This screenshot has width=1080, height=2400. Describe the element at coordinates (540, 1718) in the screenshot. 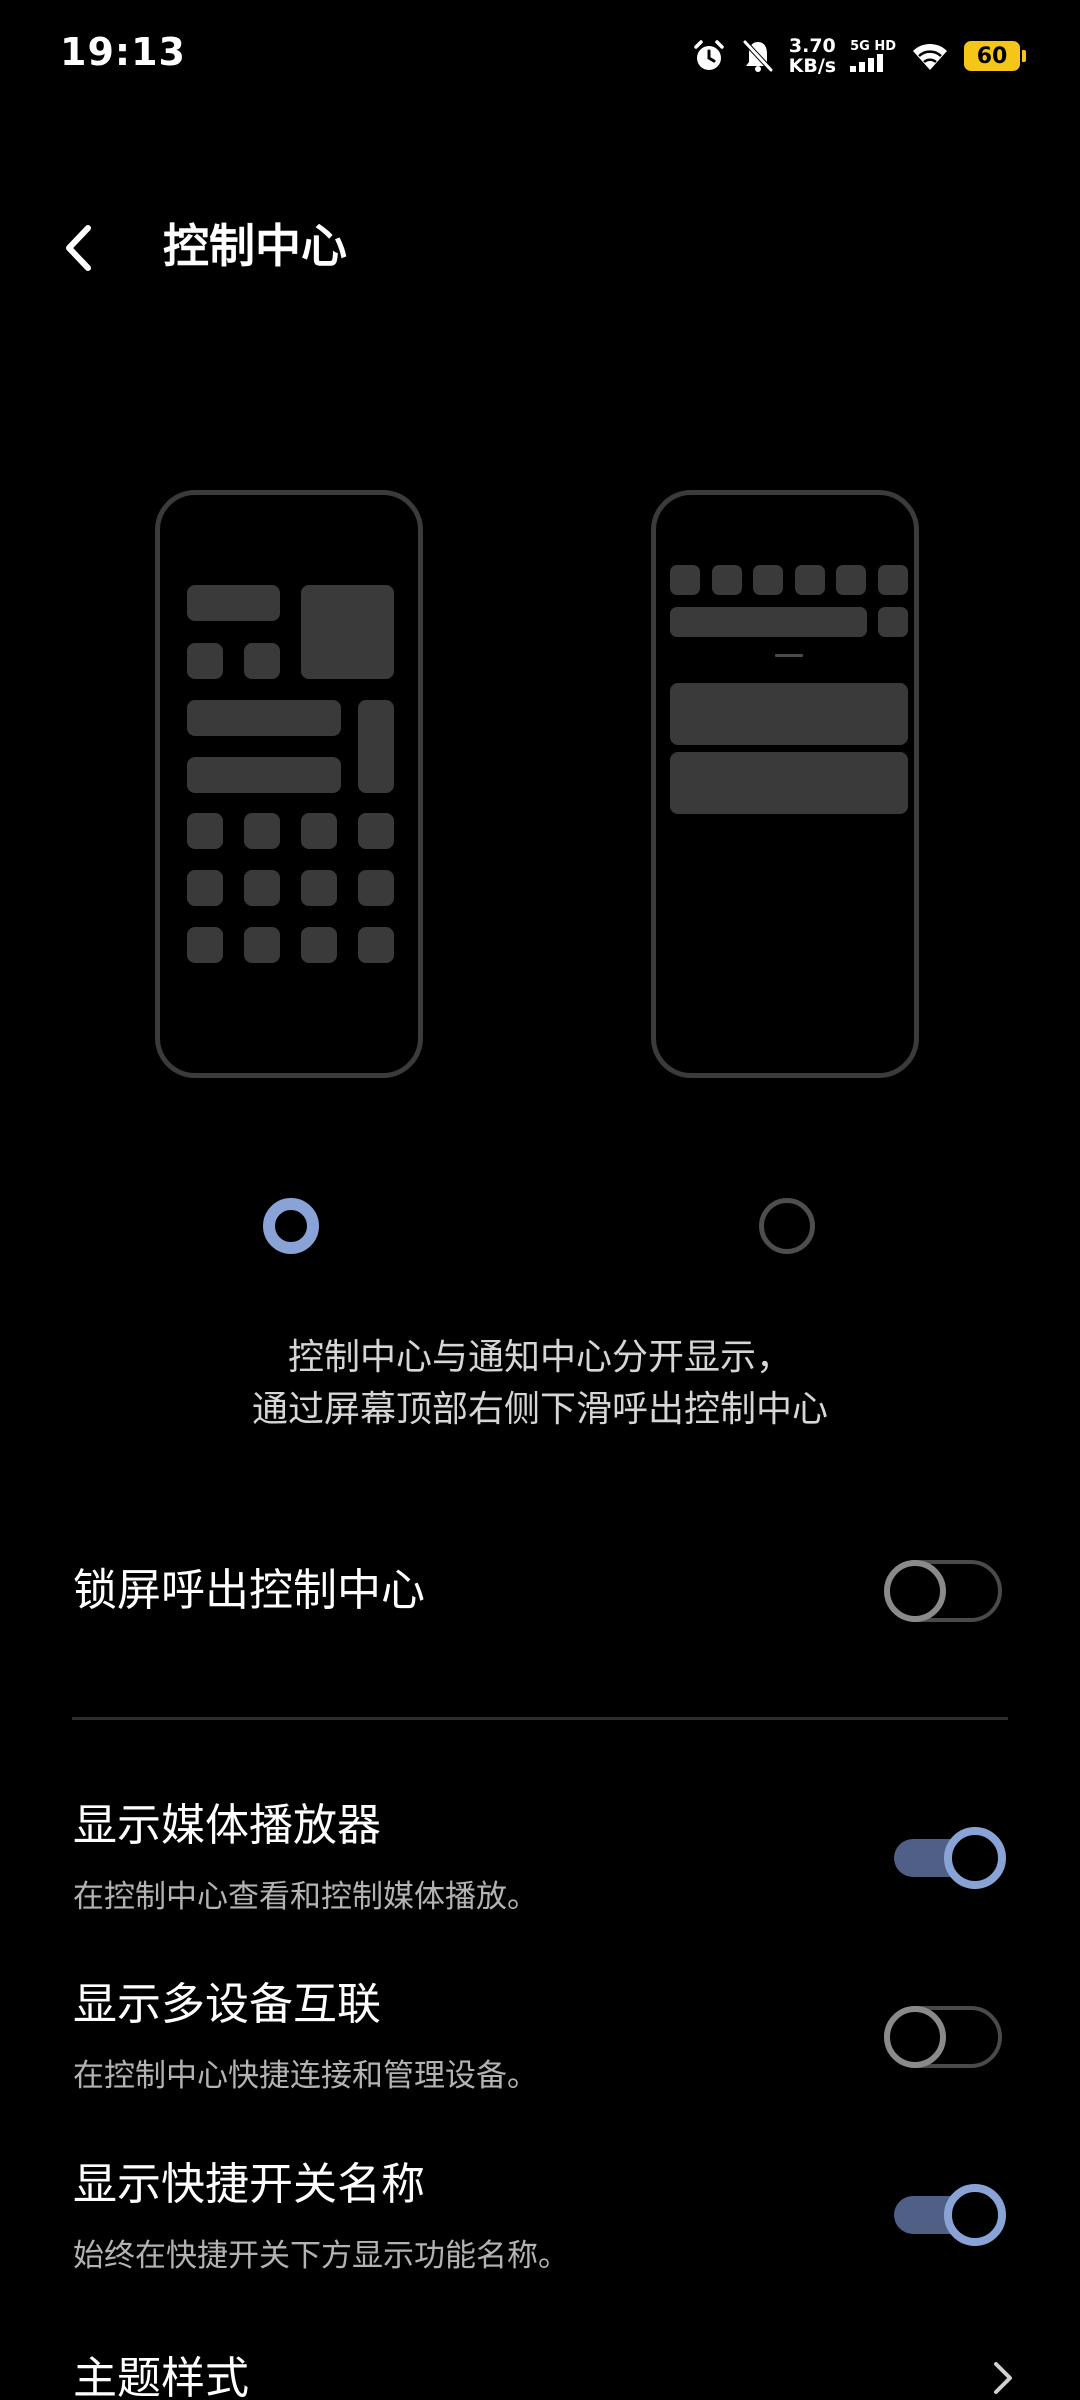

I see `divider` at that location.